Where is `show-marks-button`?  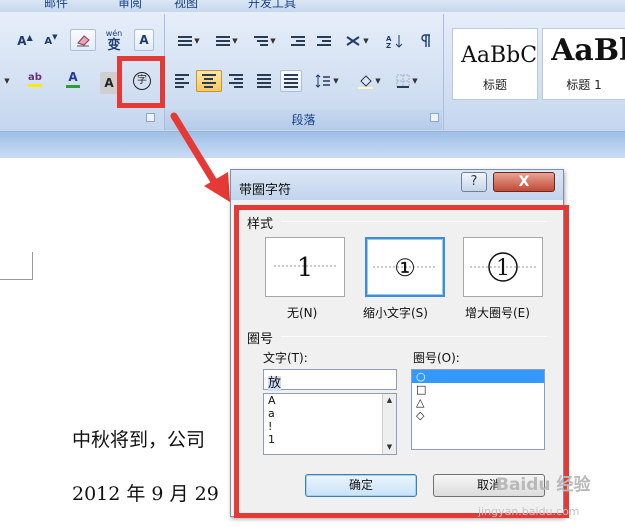 show-marks-button is located at coordinates (426, 41).